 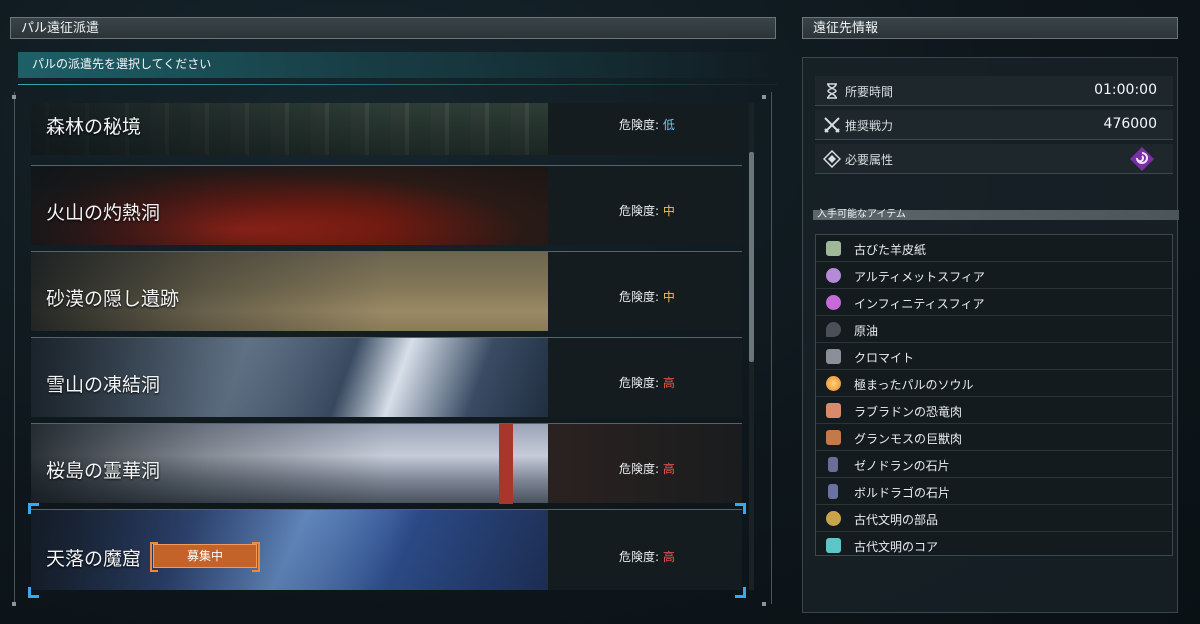 What do you see at coordinates (833, 356) in the screenshot?
I see `chromite-icon` at bounding box center [833, 356].